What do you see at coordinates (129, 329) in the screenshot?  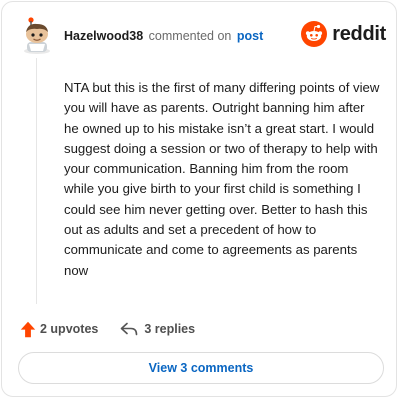 I see `reply-arrow-icon` at bounding box center [129, 329].